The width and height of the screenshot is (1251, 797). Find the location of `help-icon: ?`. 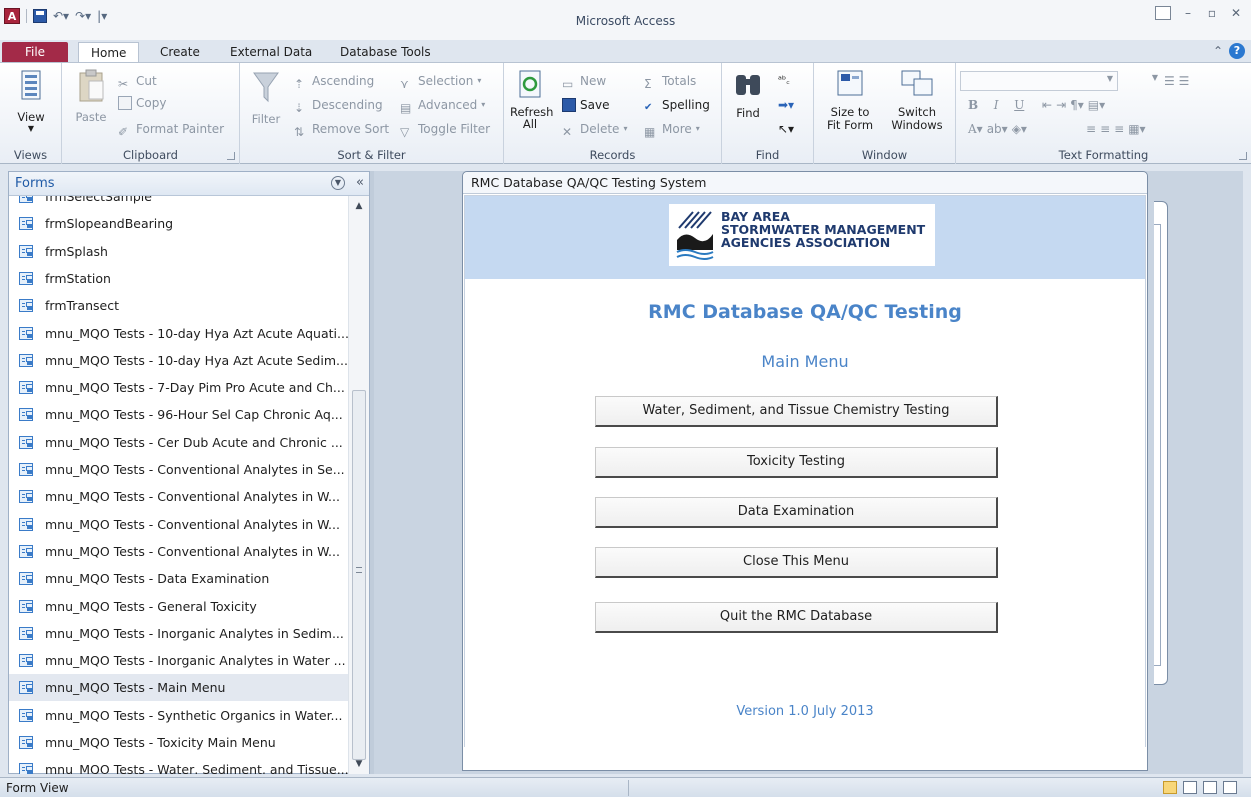

help-icon: ? is located at coordinates (1237, 51).